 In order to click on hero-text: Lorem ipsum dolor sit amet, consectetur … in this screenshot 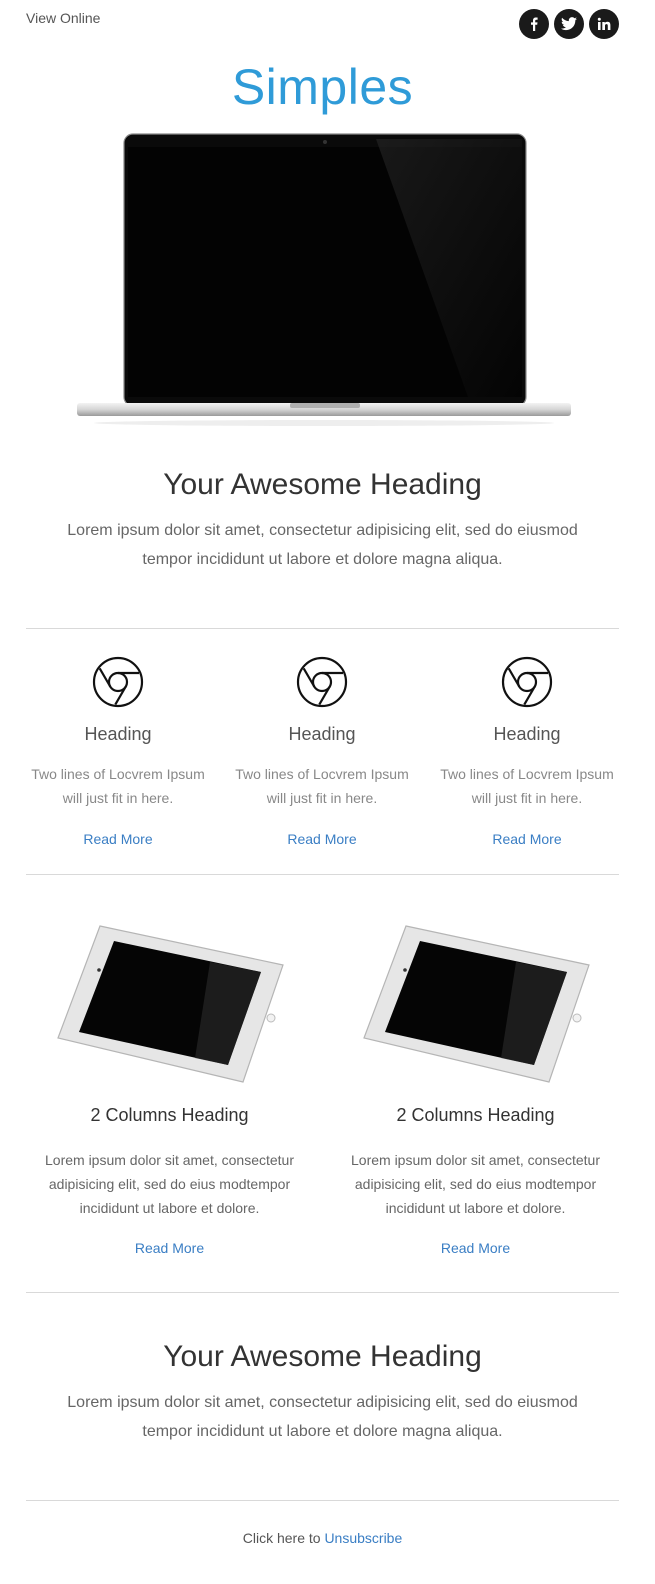, I will do `click(322, 545)`.